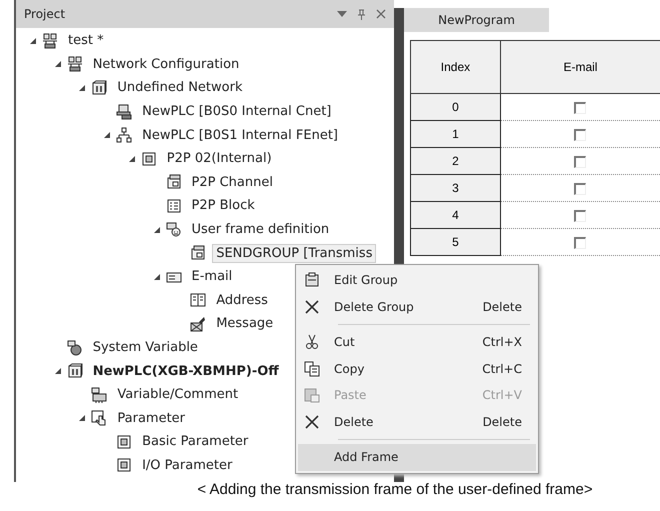 This screenshot has width=660, height=511. What do you see at coordinates (361, 14) in the screenshot?
I see `pin-icon` at bounding box center [361, 14].